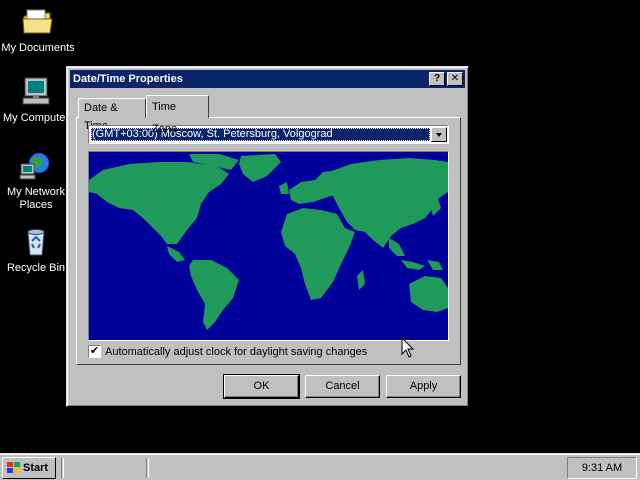 The height and width of the screenshot is (480, 640). Describe the element at coordinates (36, 242) in the screenshot. I see `recycle-bin-icon` at that location.